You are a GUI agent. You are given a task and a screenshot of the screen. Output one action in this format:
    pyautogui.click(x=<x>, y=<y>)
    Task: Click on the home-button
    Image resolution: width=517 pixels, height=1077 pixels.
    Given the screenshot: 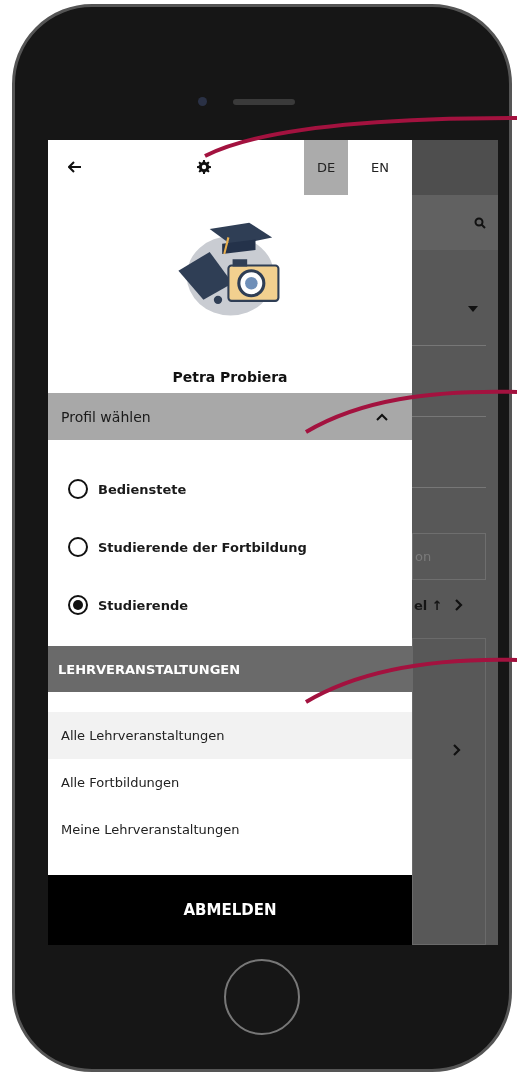 What is the action you would take?
    pyautogui.click(x=262, y=997)
    